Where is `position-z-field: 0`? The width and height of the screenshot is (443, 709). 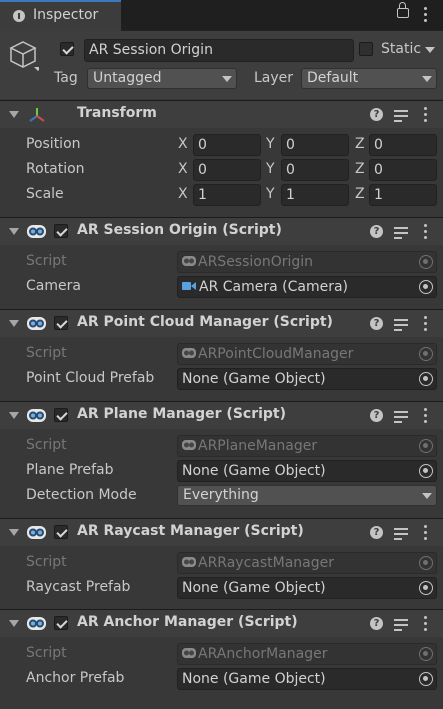 position-z-field: 0 is located at coordinates (403, 145).